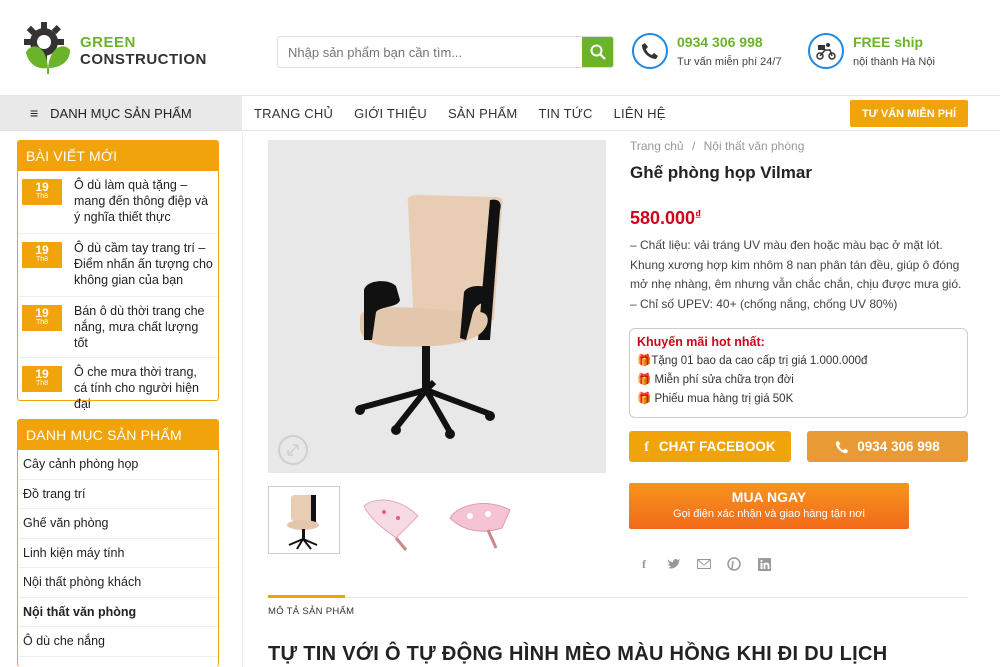  Describe the element at coordinates (674, 564) in the screenshot. I see `twitter-share-icon` at that location.